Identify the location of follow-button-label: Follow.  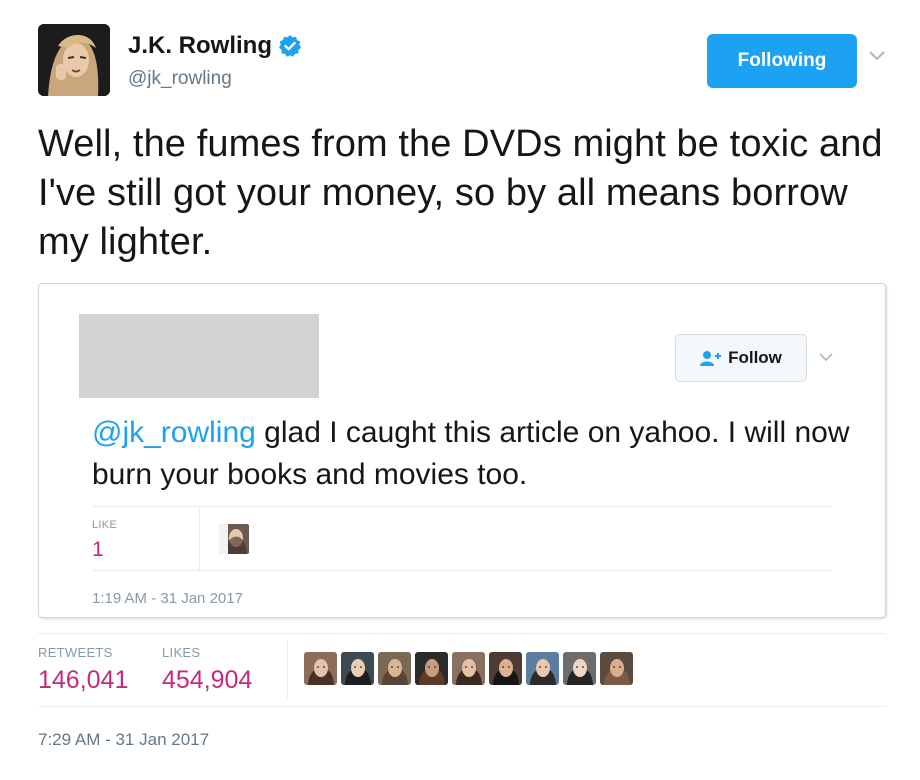
(755, 357).